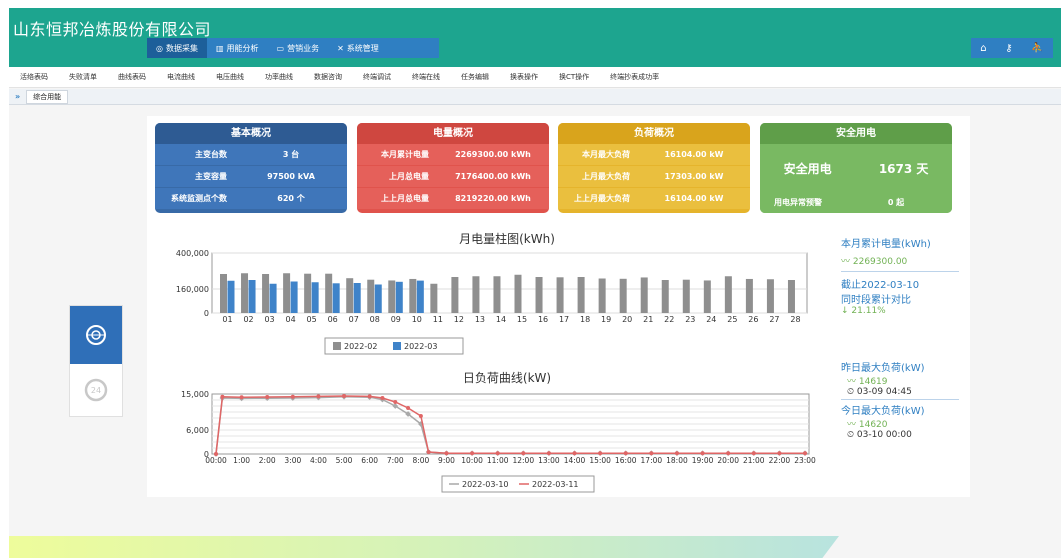  I want to click on card-row: 系统监测点个数 620 个, so click(251, 198).